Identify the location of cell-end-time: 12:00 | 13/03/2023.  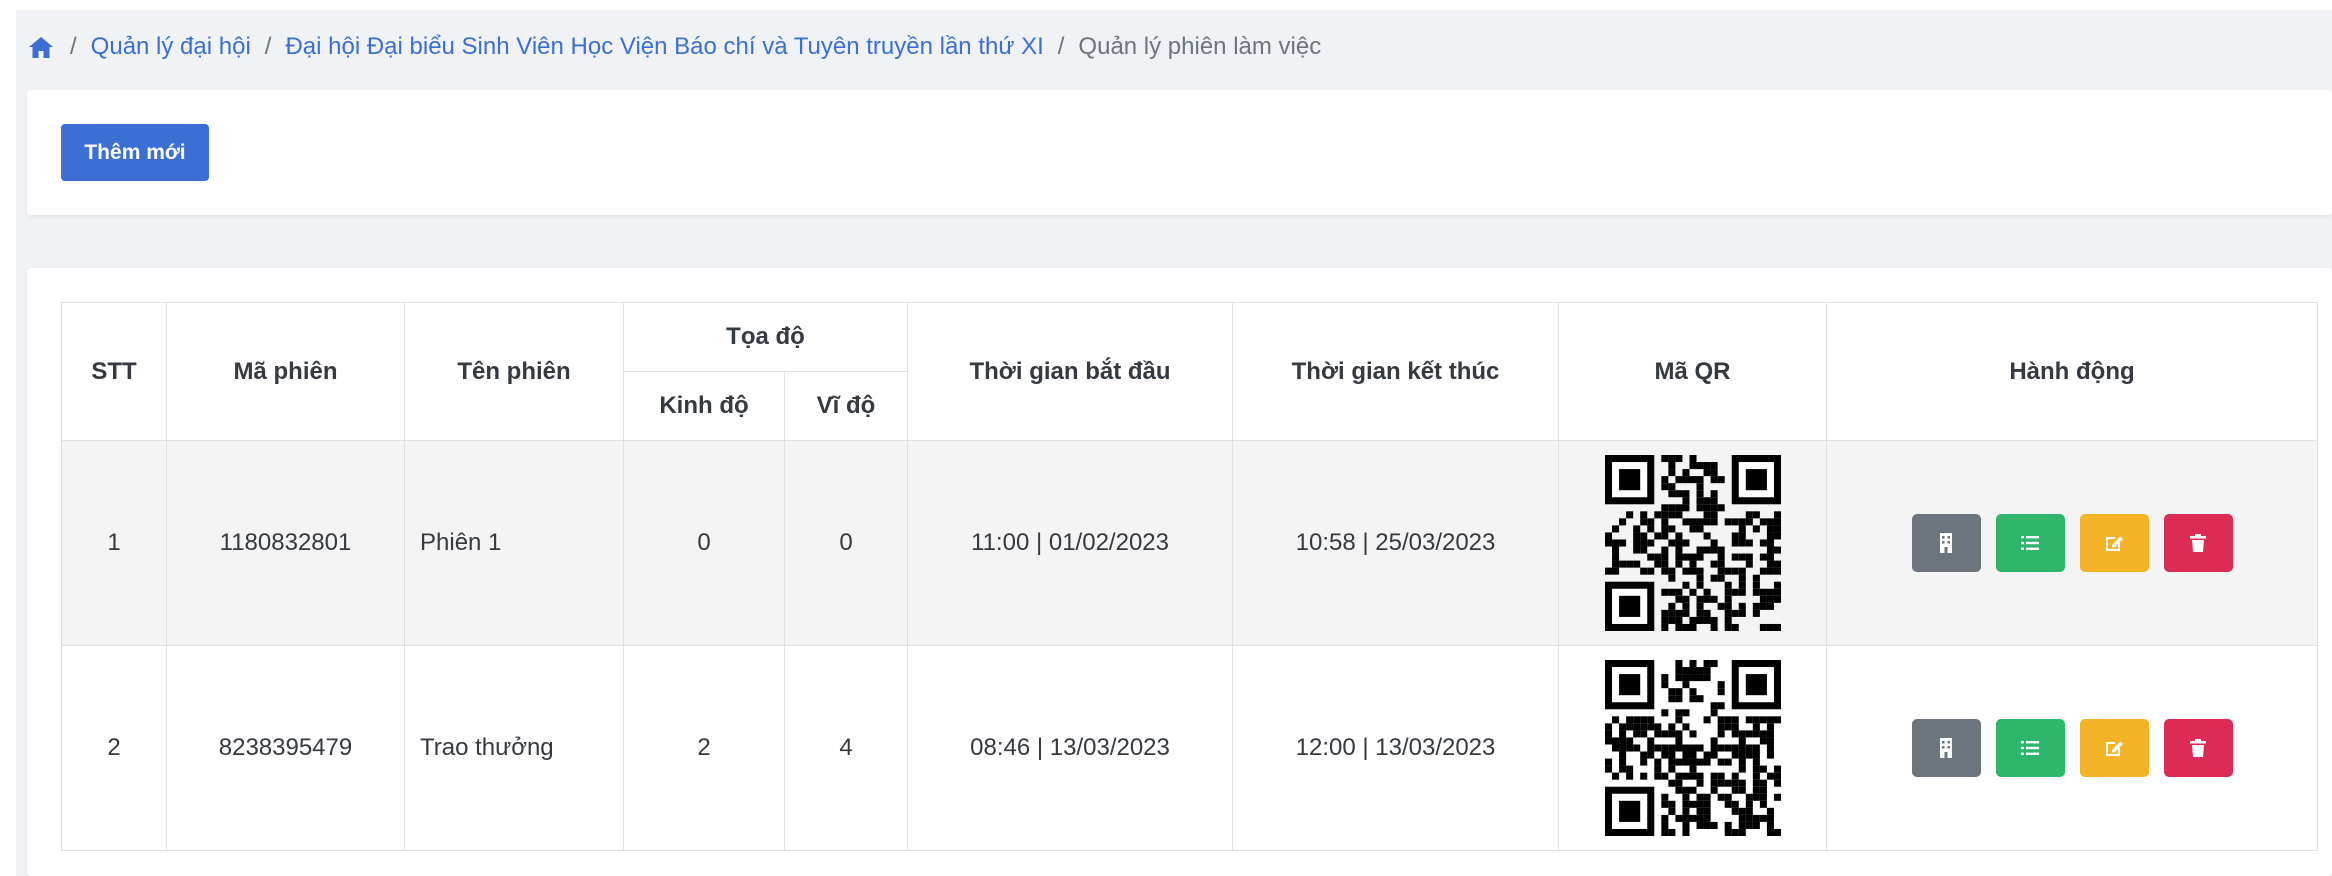
(1395, 748).